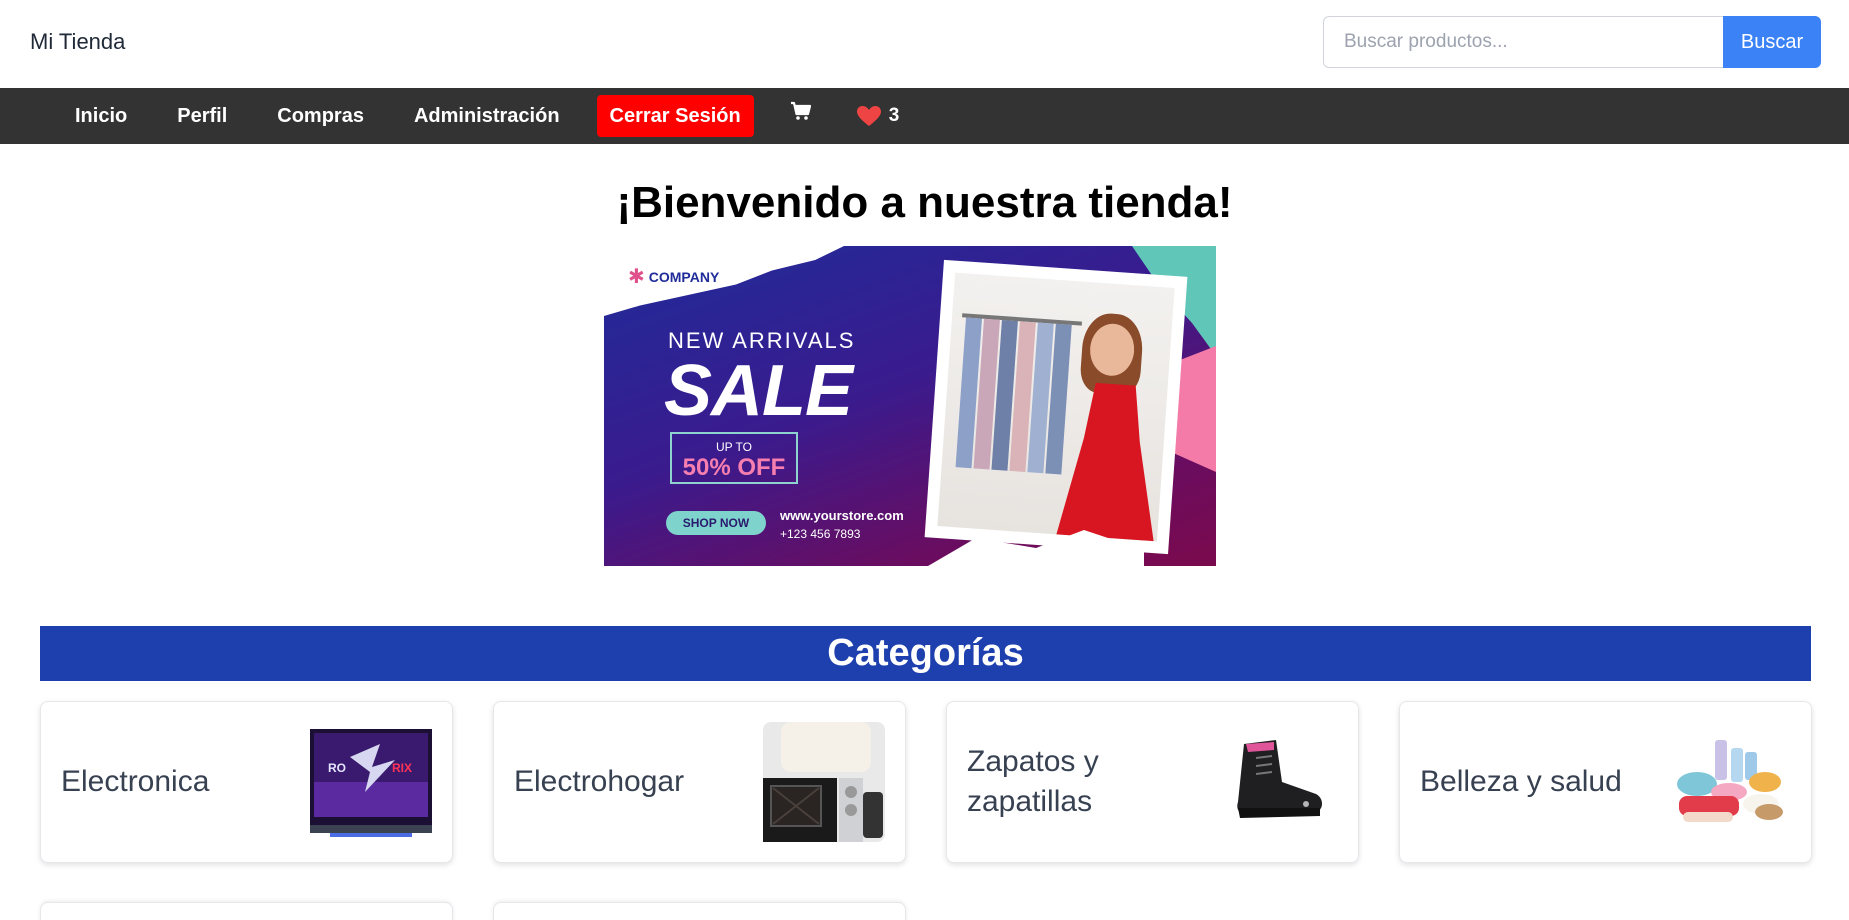 Image resolution: width=1849 pixels, height=920 pixels. I want to click on banner-discount-box: UP TO 50% OFF, so click(734, 458).